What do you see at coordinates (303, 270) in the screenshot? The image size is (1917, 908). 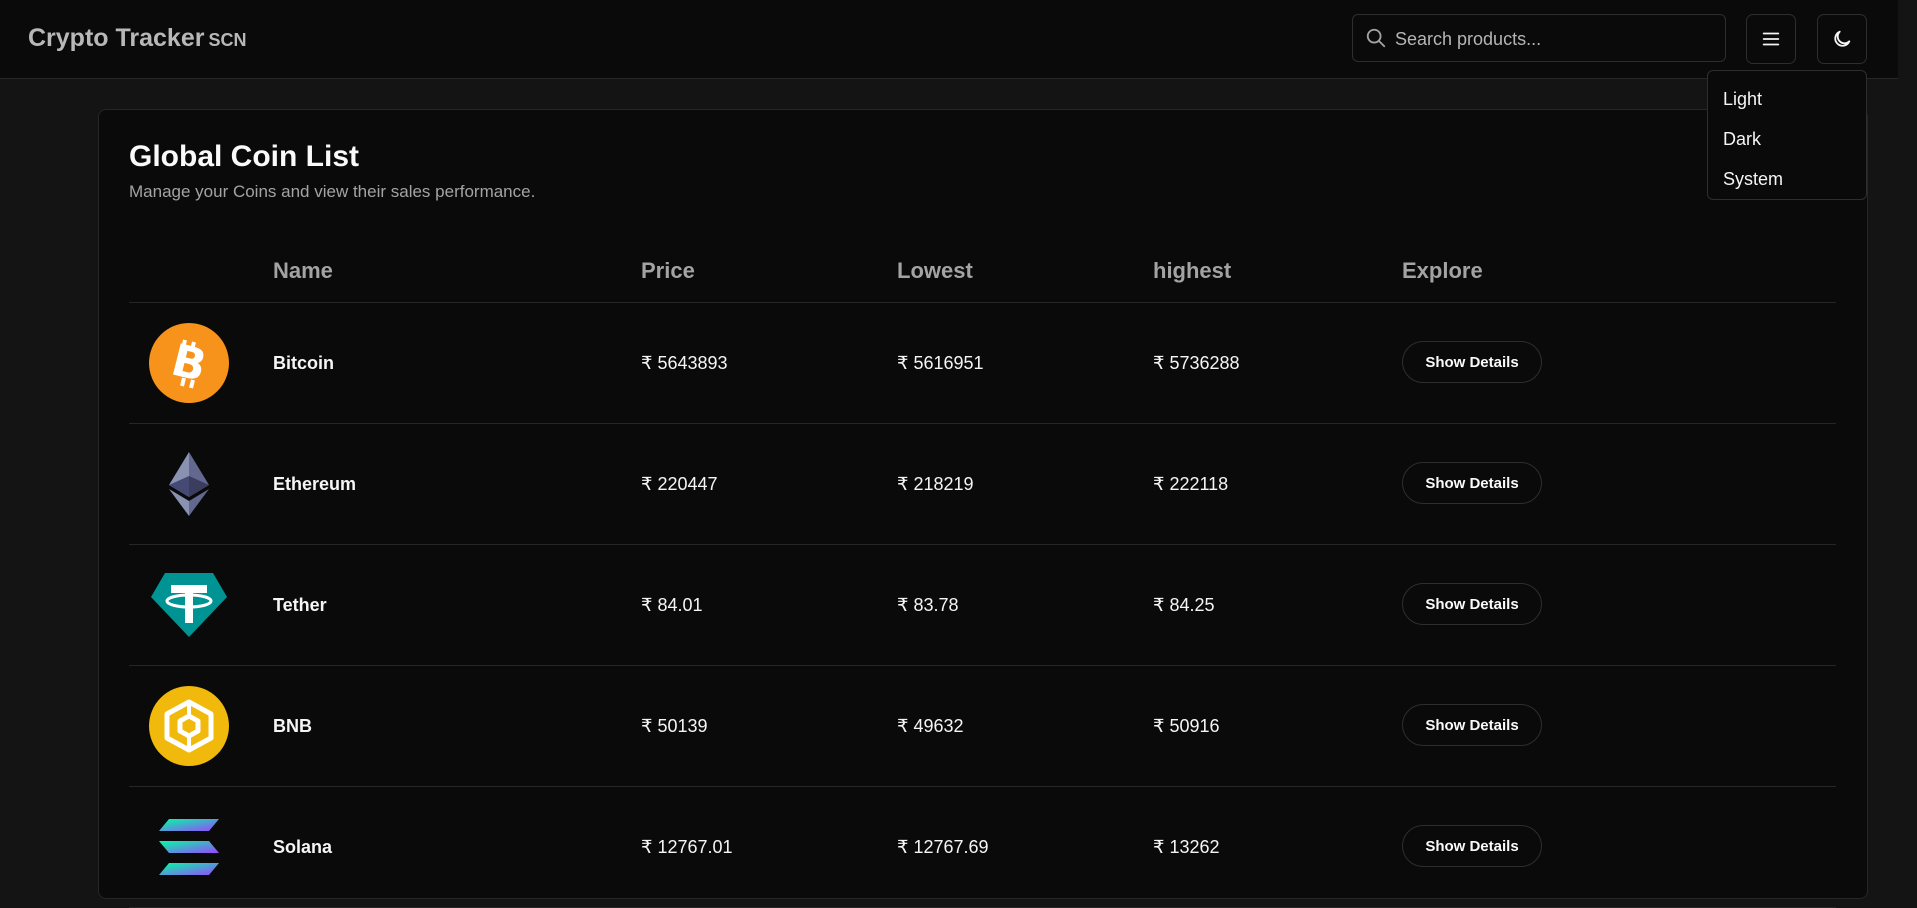 I see `header-name: Name` at bounding box center [303, 270].